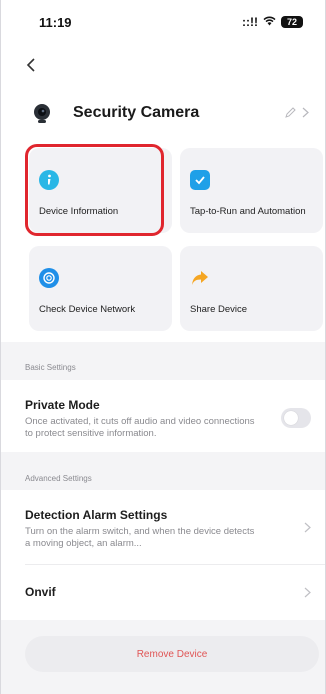 The width and height of the screenshot is (326, 694). What do you see at coordinates (200, 278) in the screenshot?
I see `share-arrow-icon` at bounding box center [200, 278].